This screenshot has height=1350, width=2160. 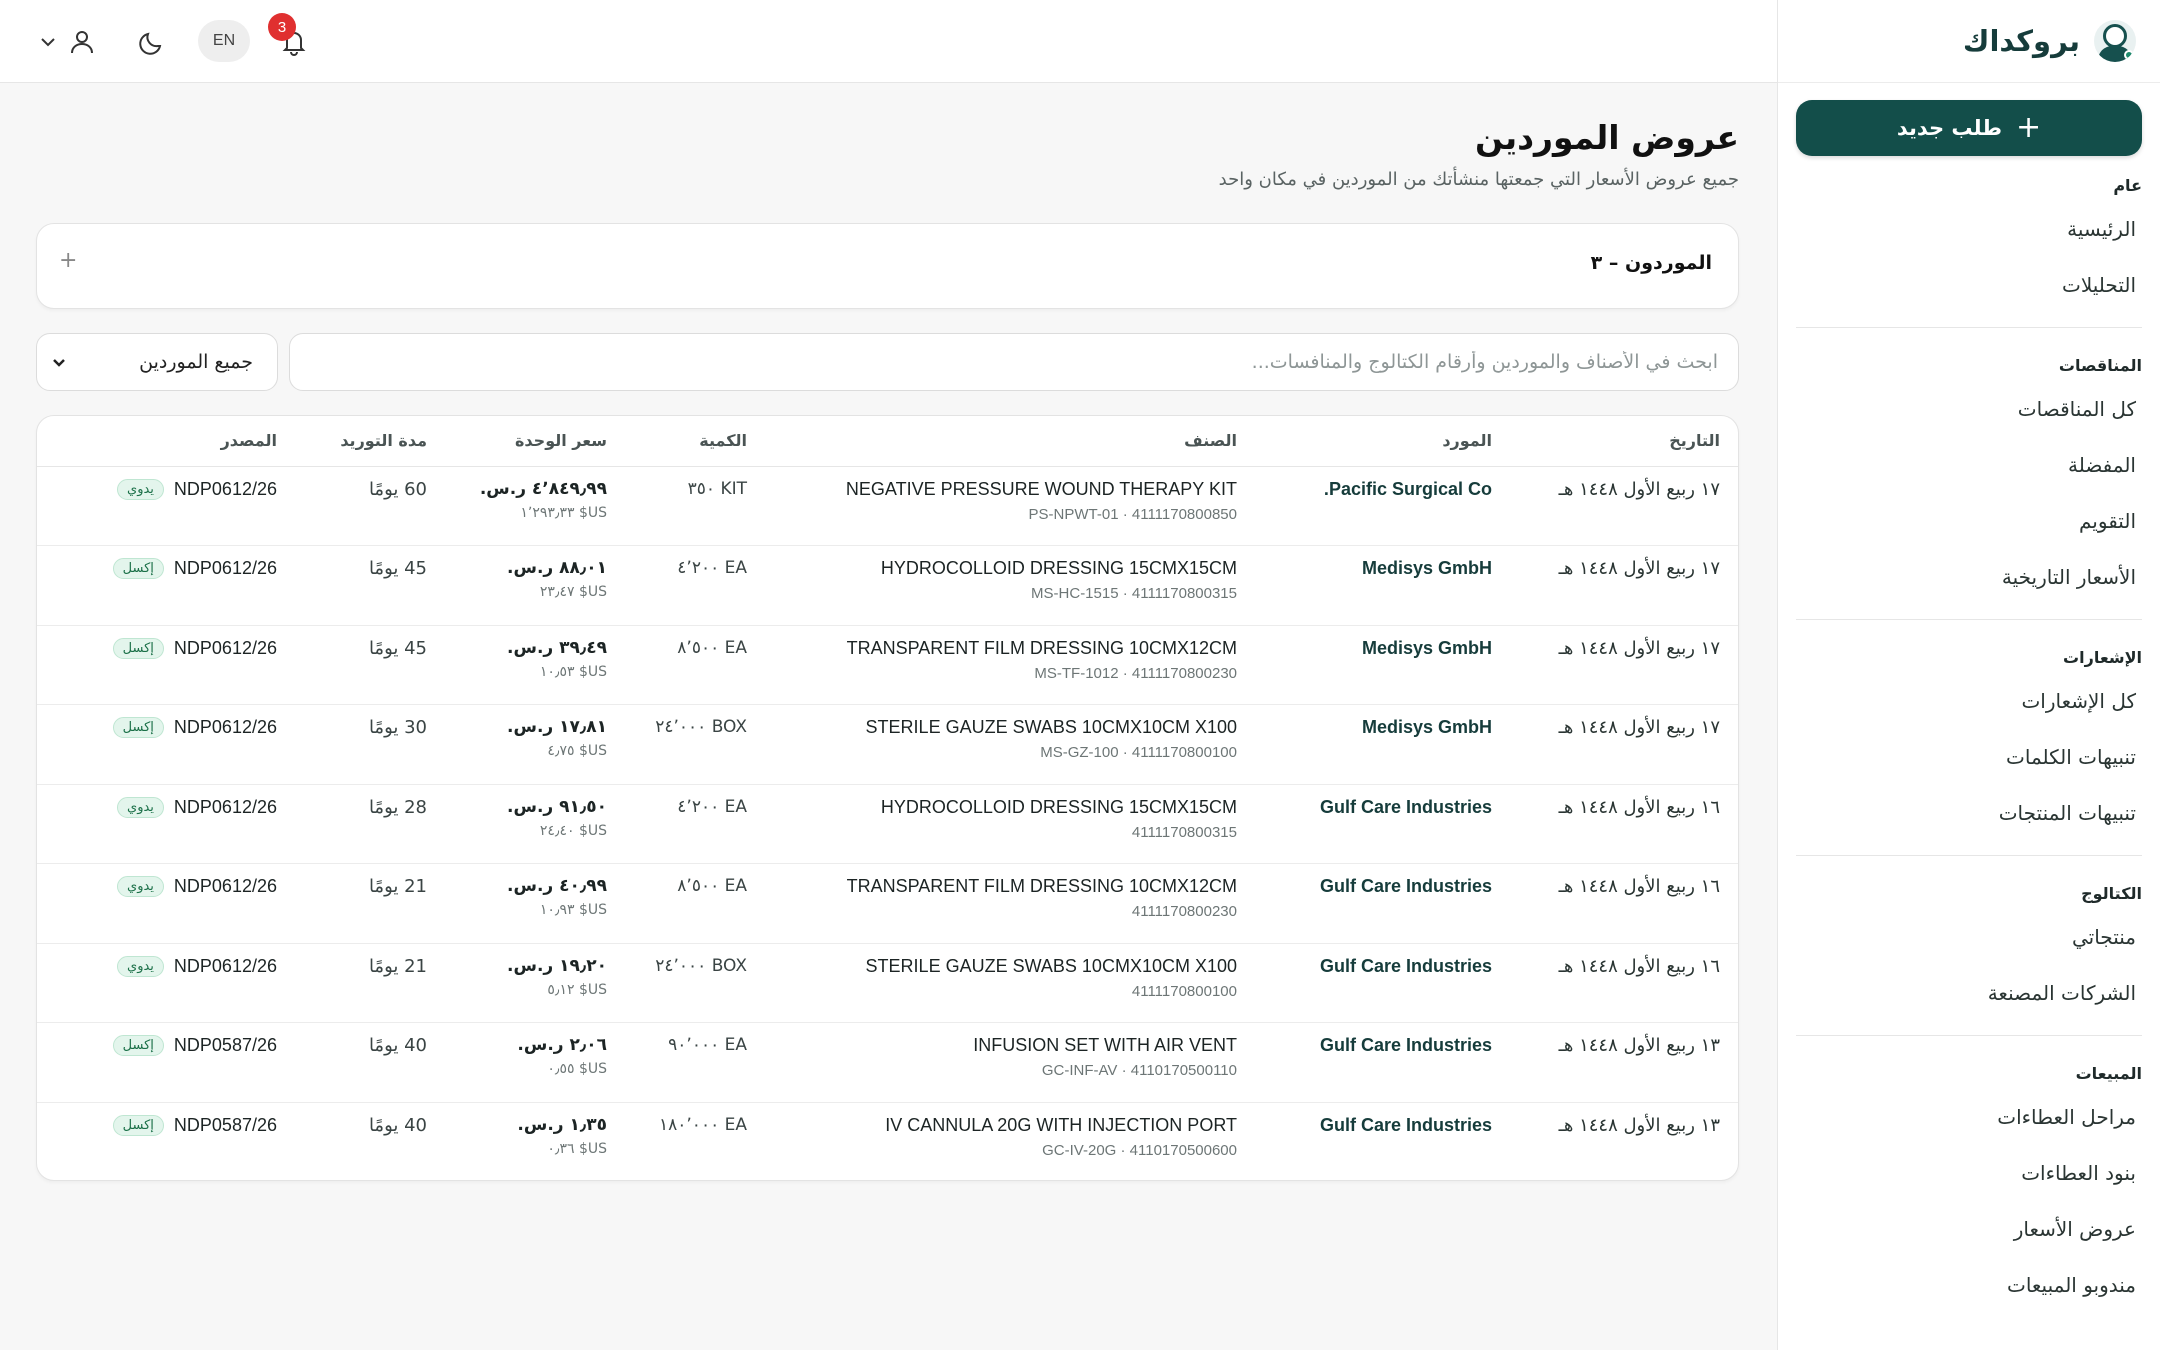 I want to click on price-usd: US$ ١٬٢٩٣٫٣٣, so click(x=563, y=512).